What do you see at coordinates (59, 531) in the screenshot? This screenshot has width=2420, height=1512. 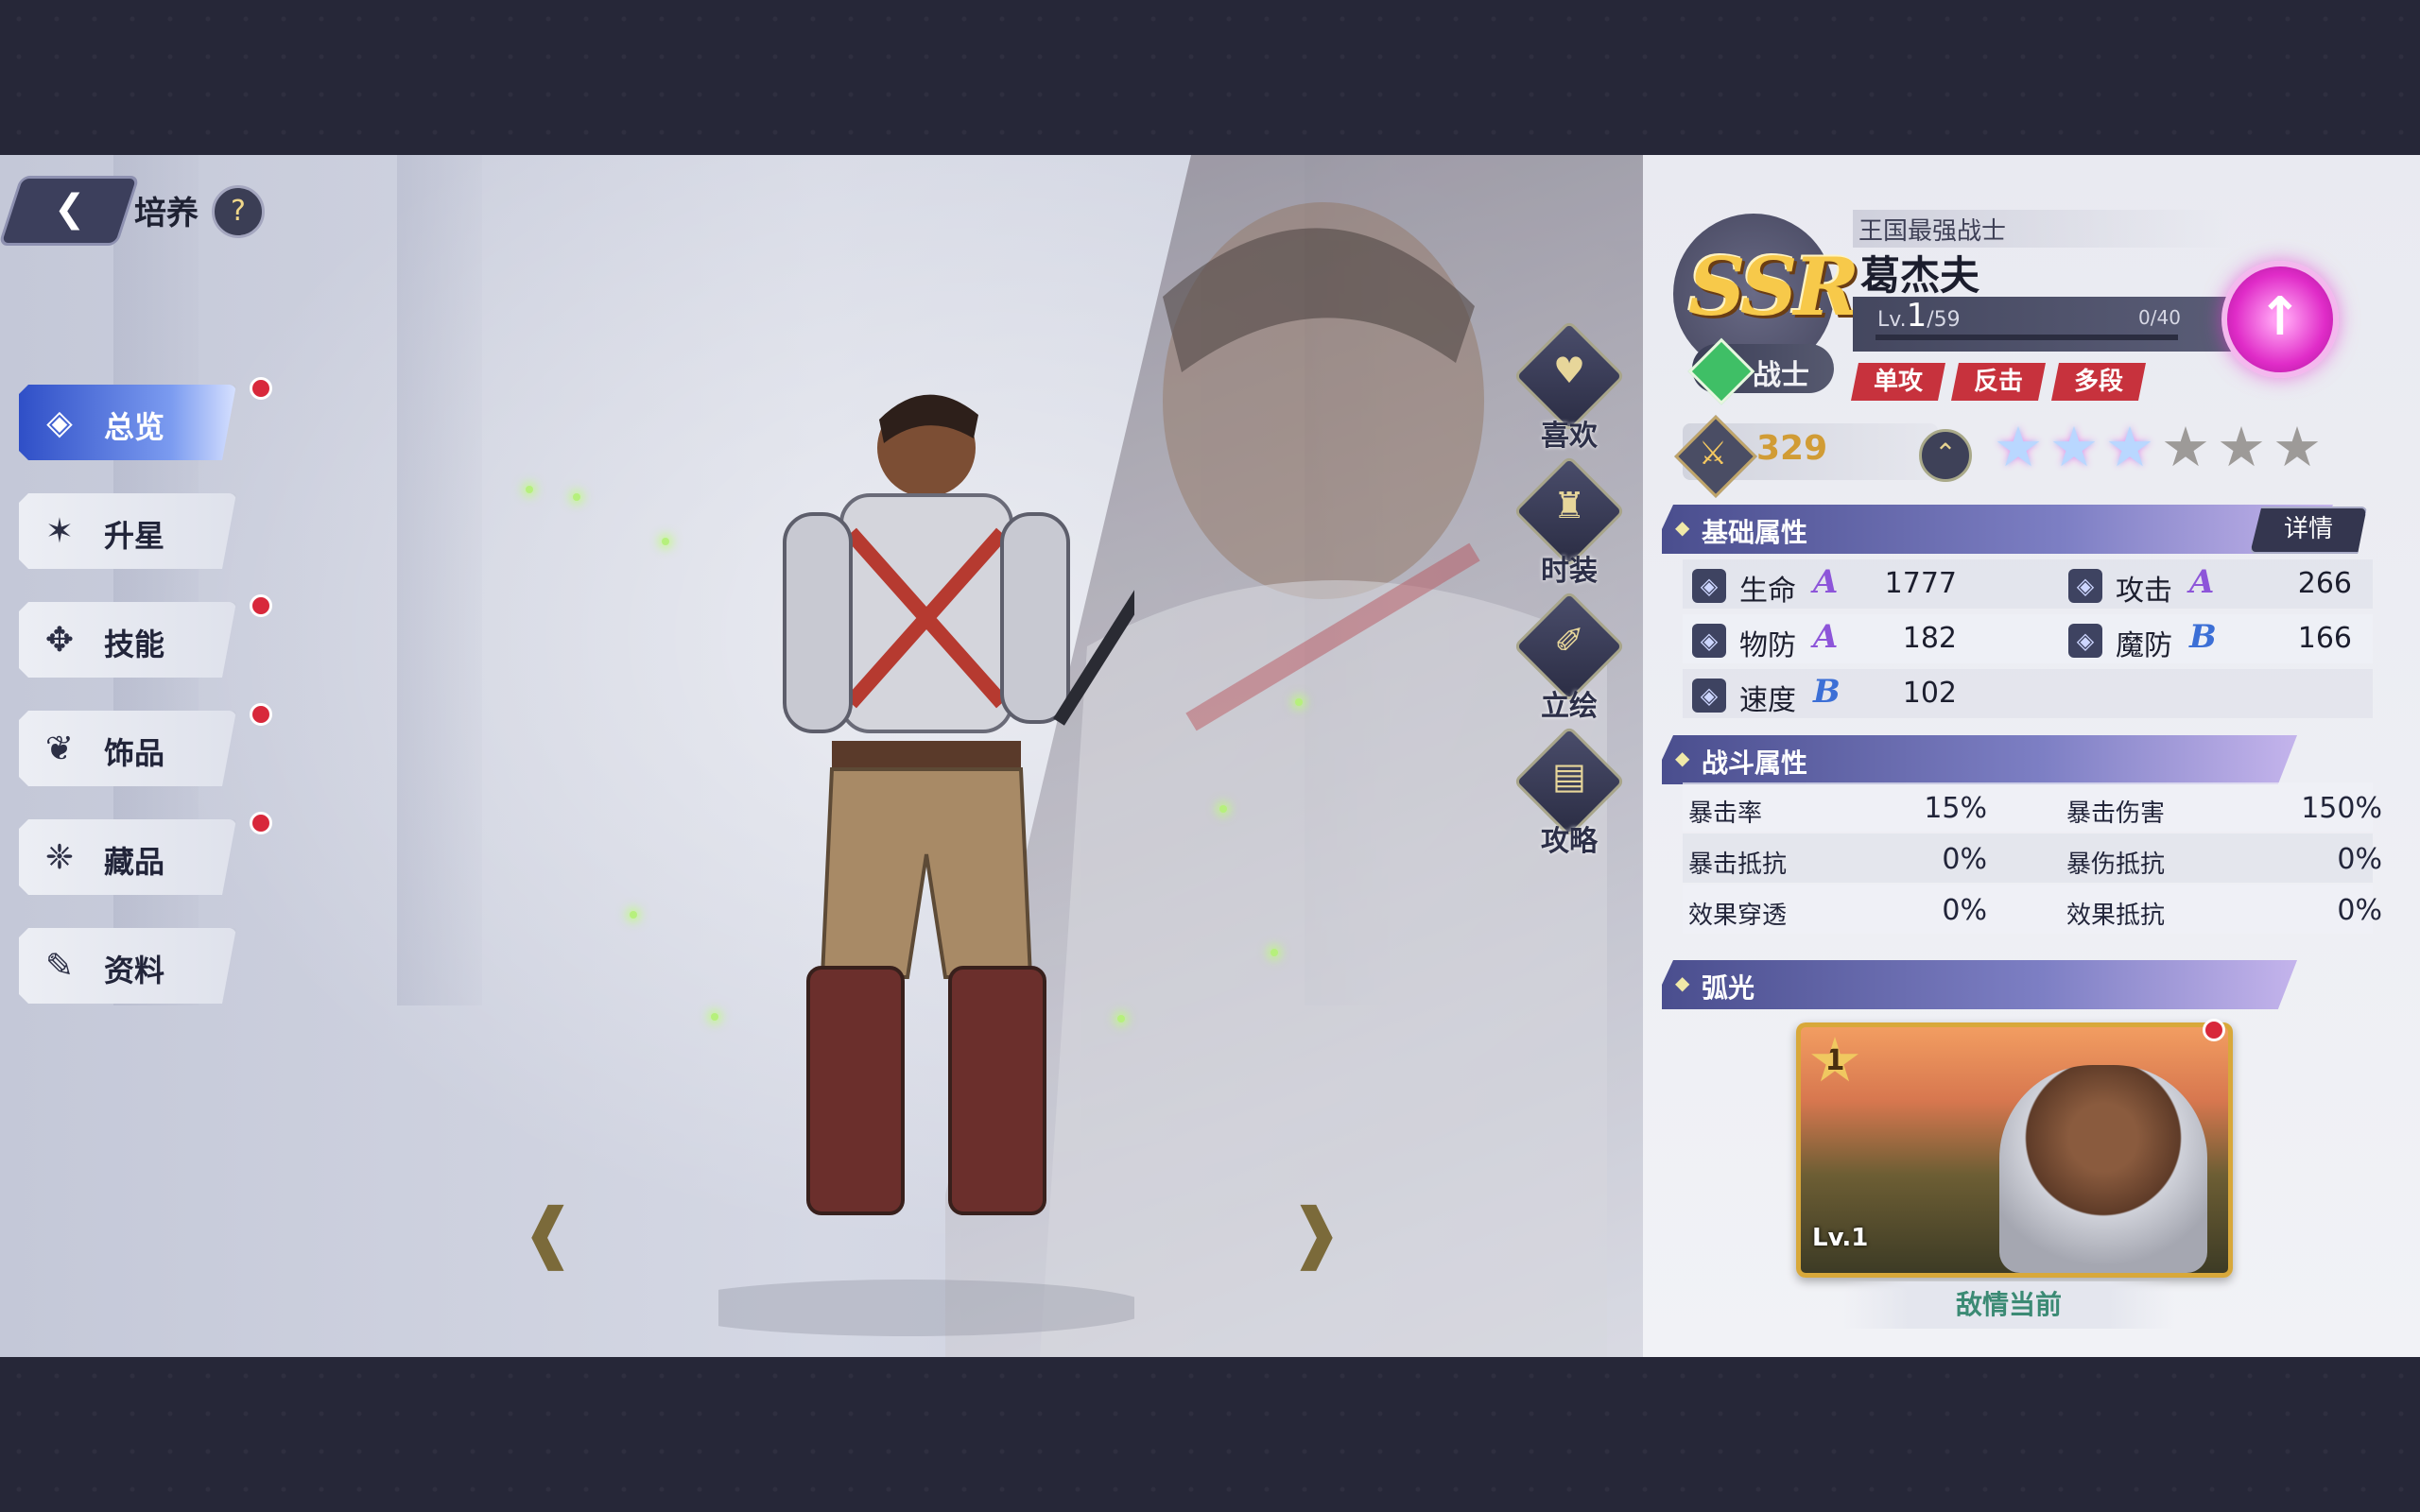 I see `star-upgrade-icon: ✶` at bounding box center [59, 531].